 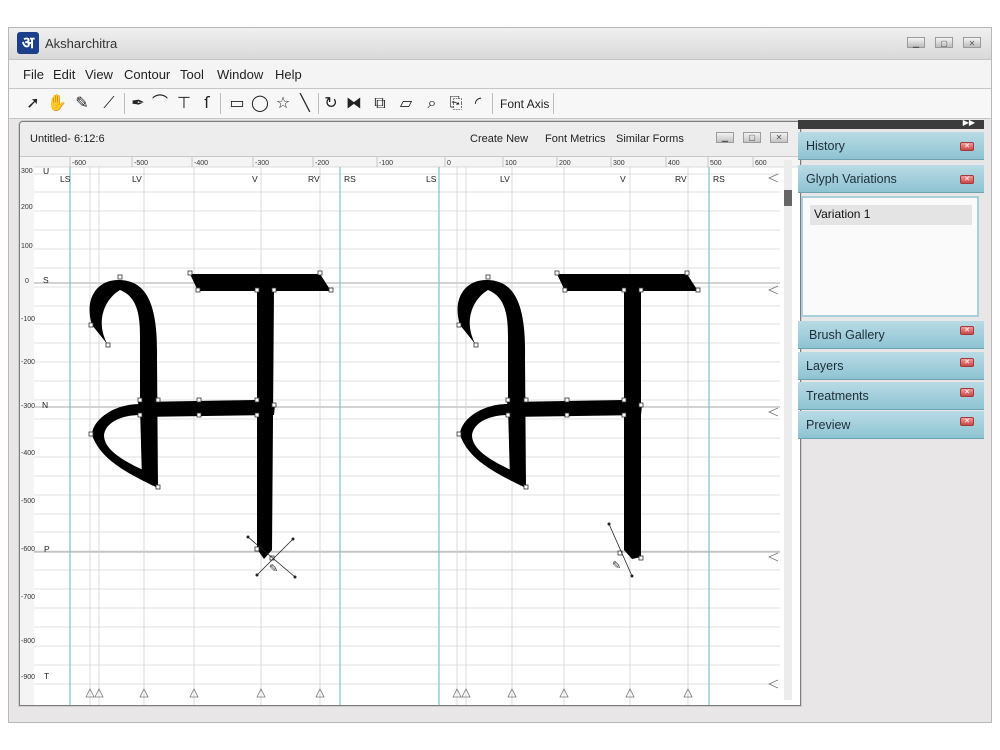 What do you see at coordinates (28, 453) in the screenshot?
I see `ruler-y-label: -400` at bounding box center [28, 453].